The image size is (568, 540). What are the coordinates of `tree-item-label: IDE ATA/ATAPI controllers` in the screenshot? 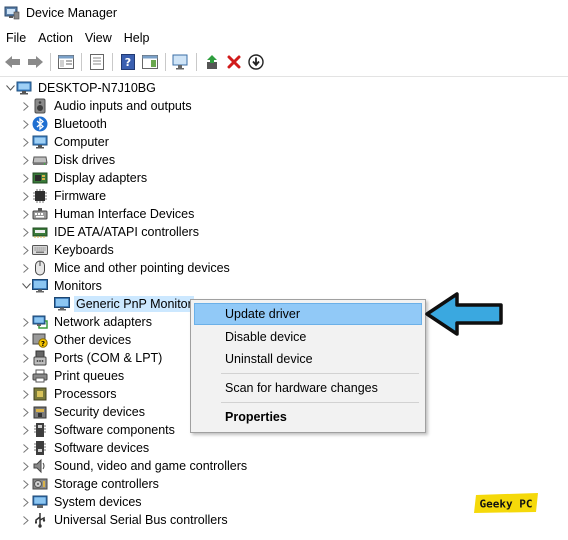 It's located at (126, 232).